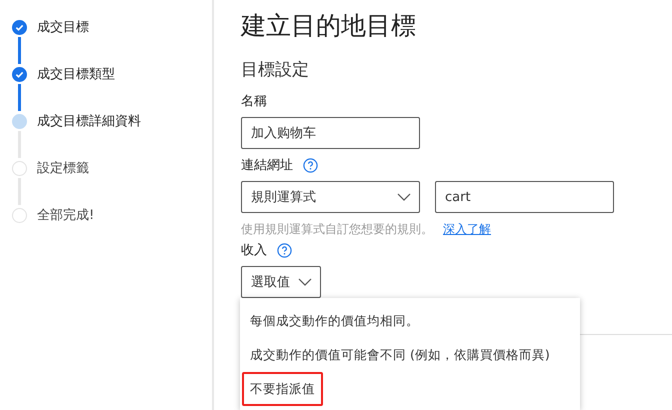 Image resolution: width=672 pixels, height=410 pixels. What do you see at coordinates (89, 121) in the screenshot?
I see `step-label: 成交目標詳細資料` at bounding box center [89, 121].